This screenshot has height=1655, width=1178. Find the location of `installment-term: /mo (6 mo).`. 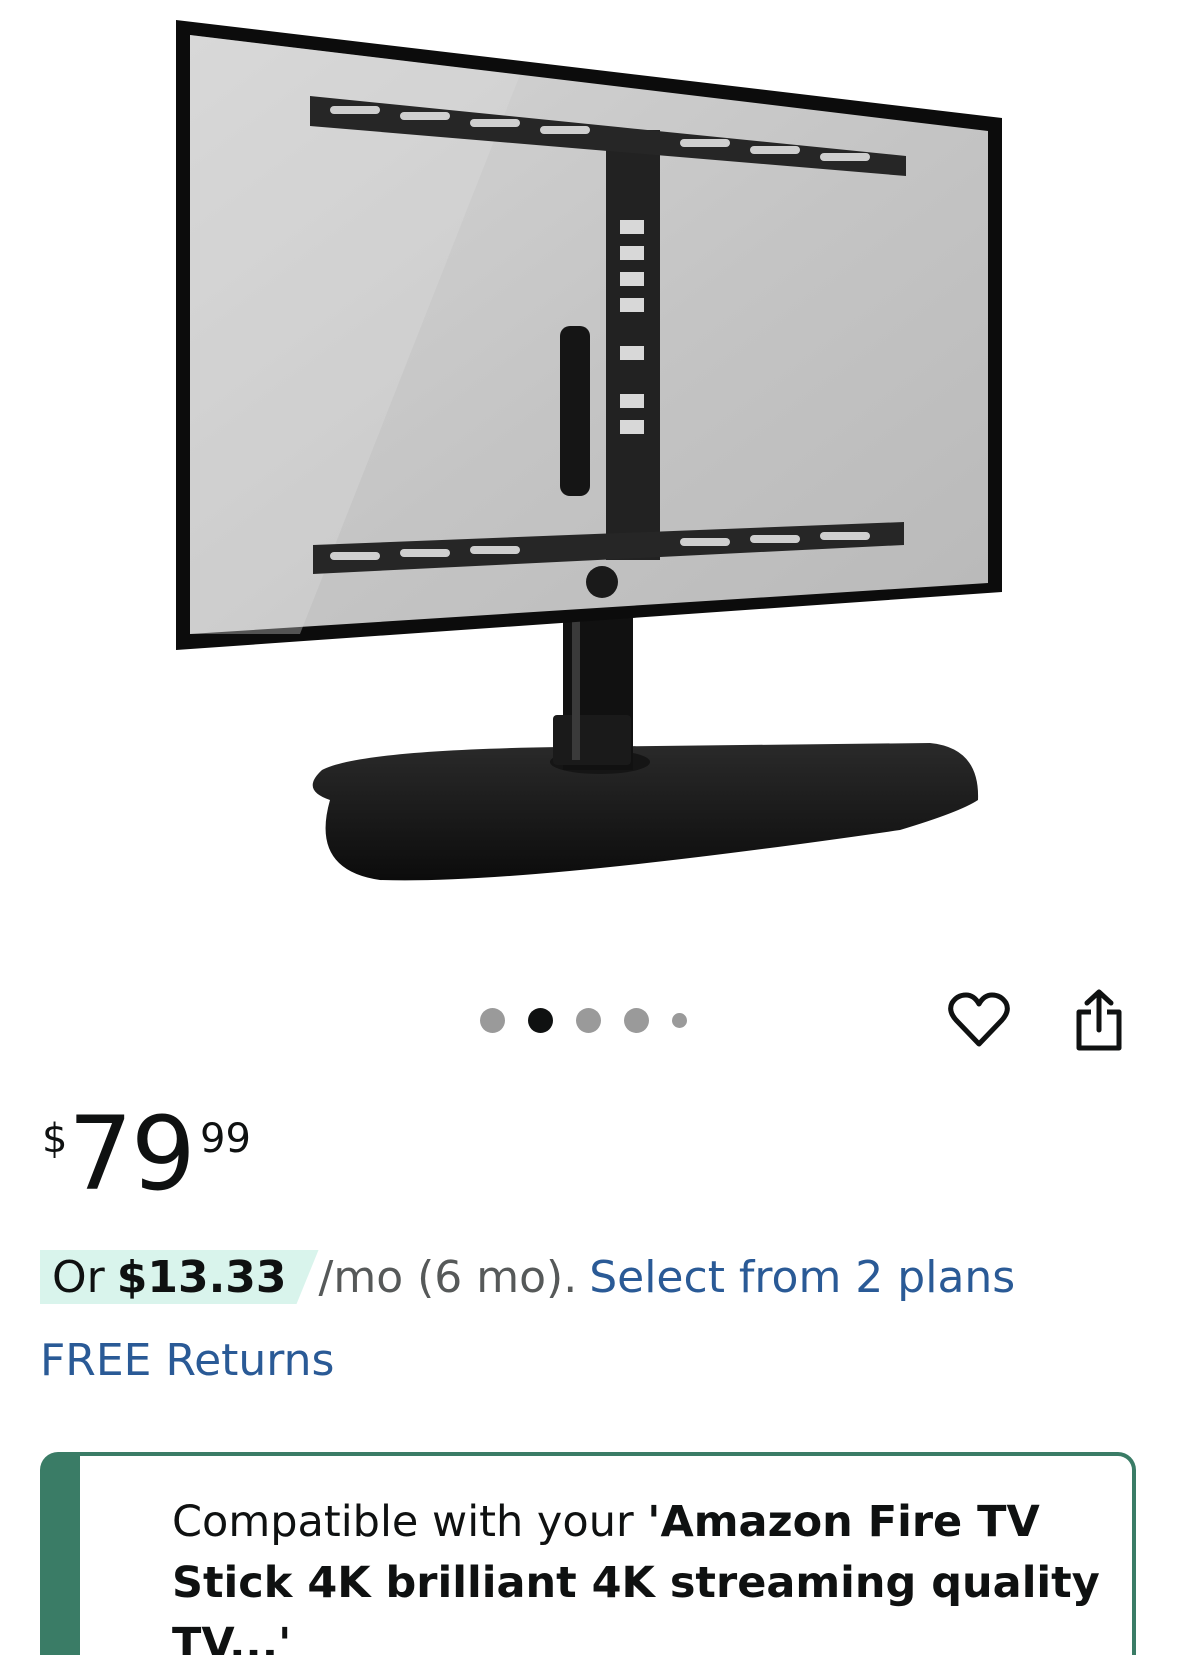

installment-term: /mo (6 mo). is located at coordinates (448, 1277).